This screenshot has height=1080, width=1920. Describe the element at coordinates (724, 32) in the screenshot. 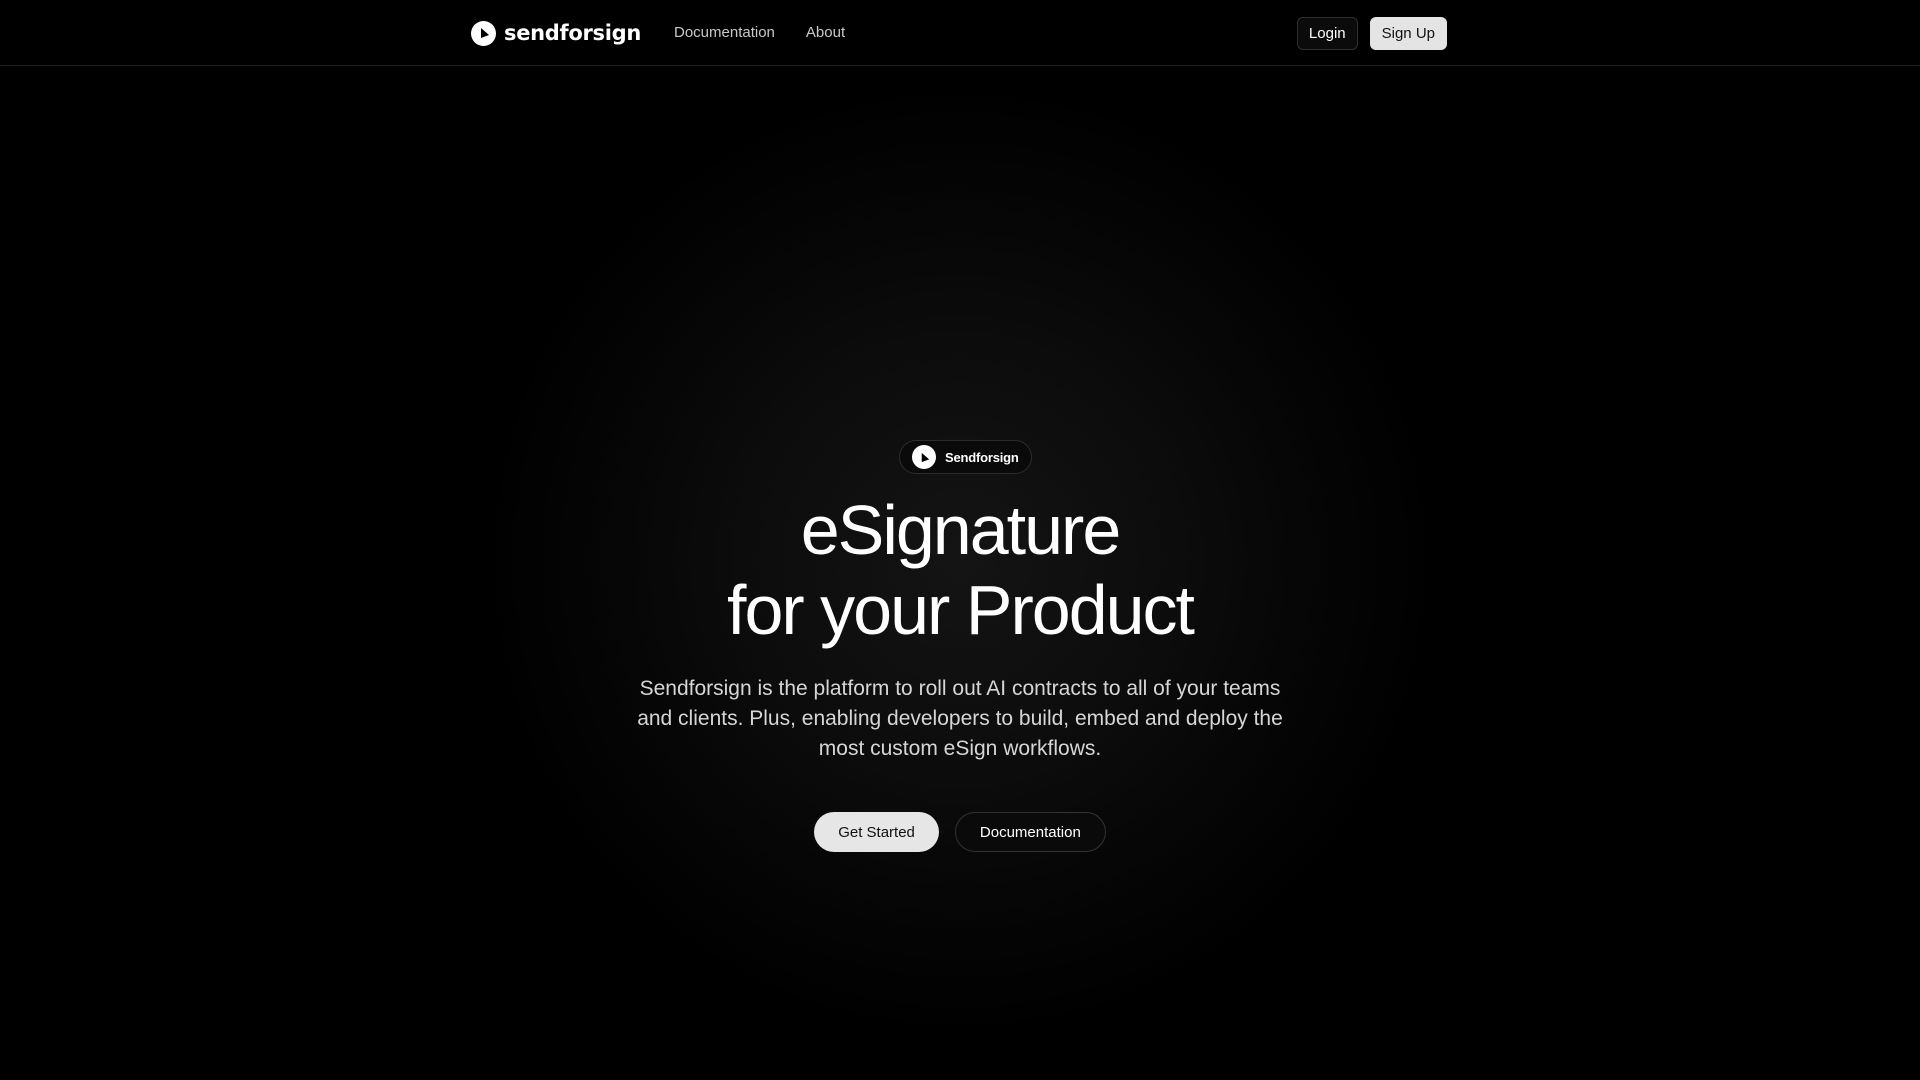

I see `nav-link-documentation: Documentation` at that location.